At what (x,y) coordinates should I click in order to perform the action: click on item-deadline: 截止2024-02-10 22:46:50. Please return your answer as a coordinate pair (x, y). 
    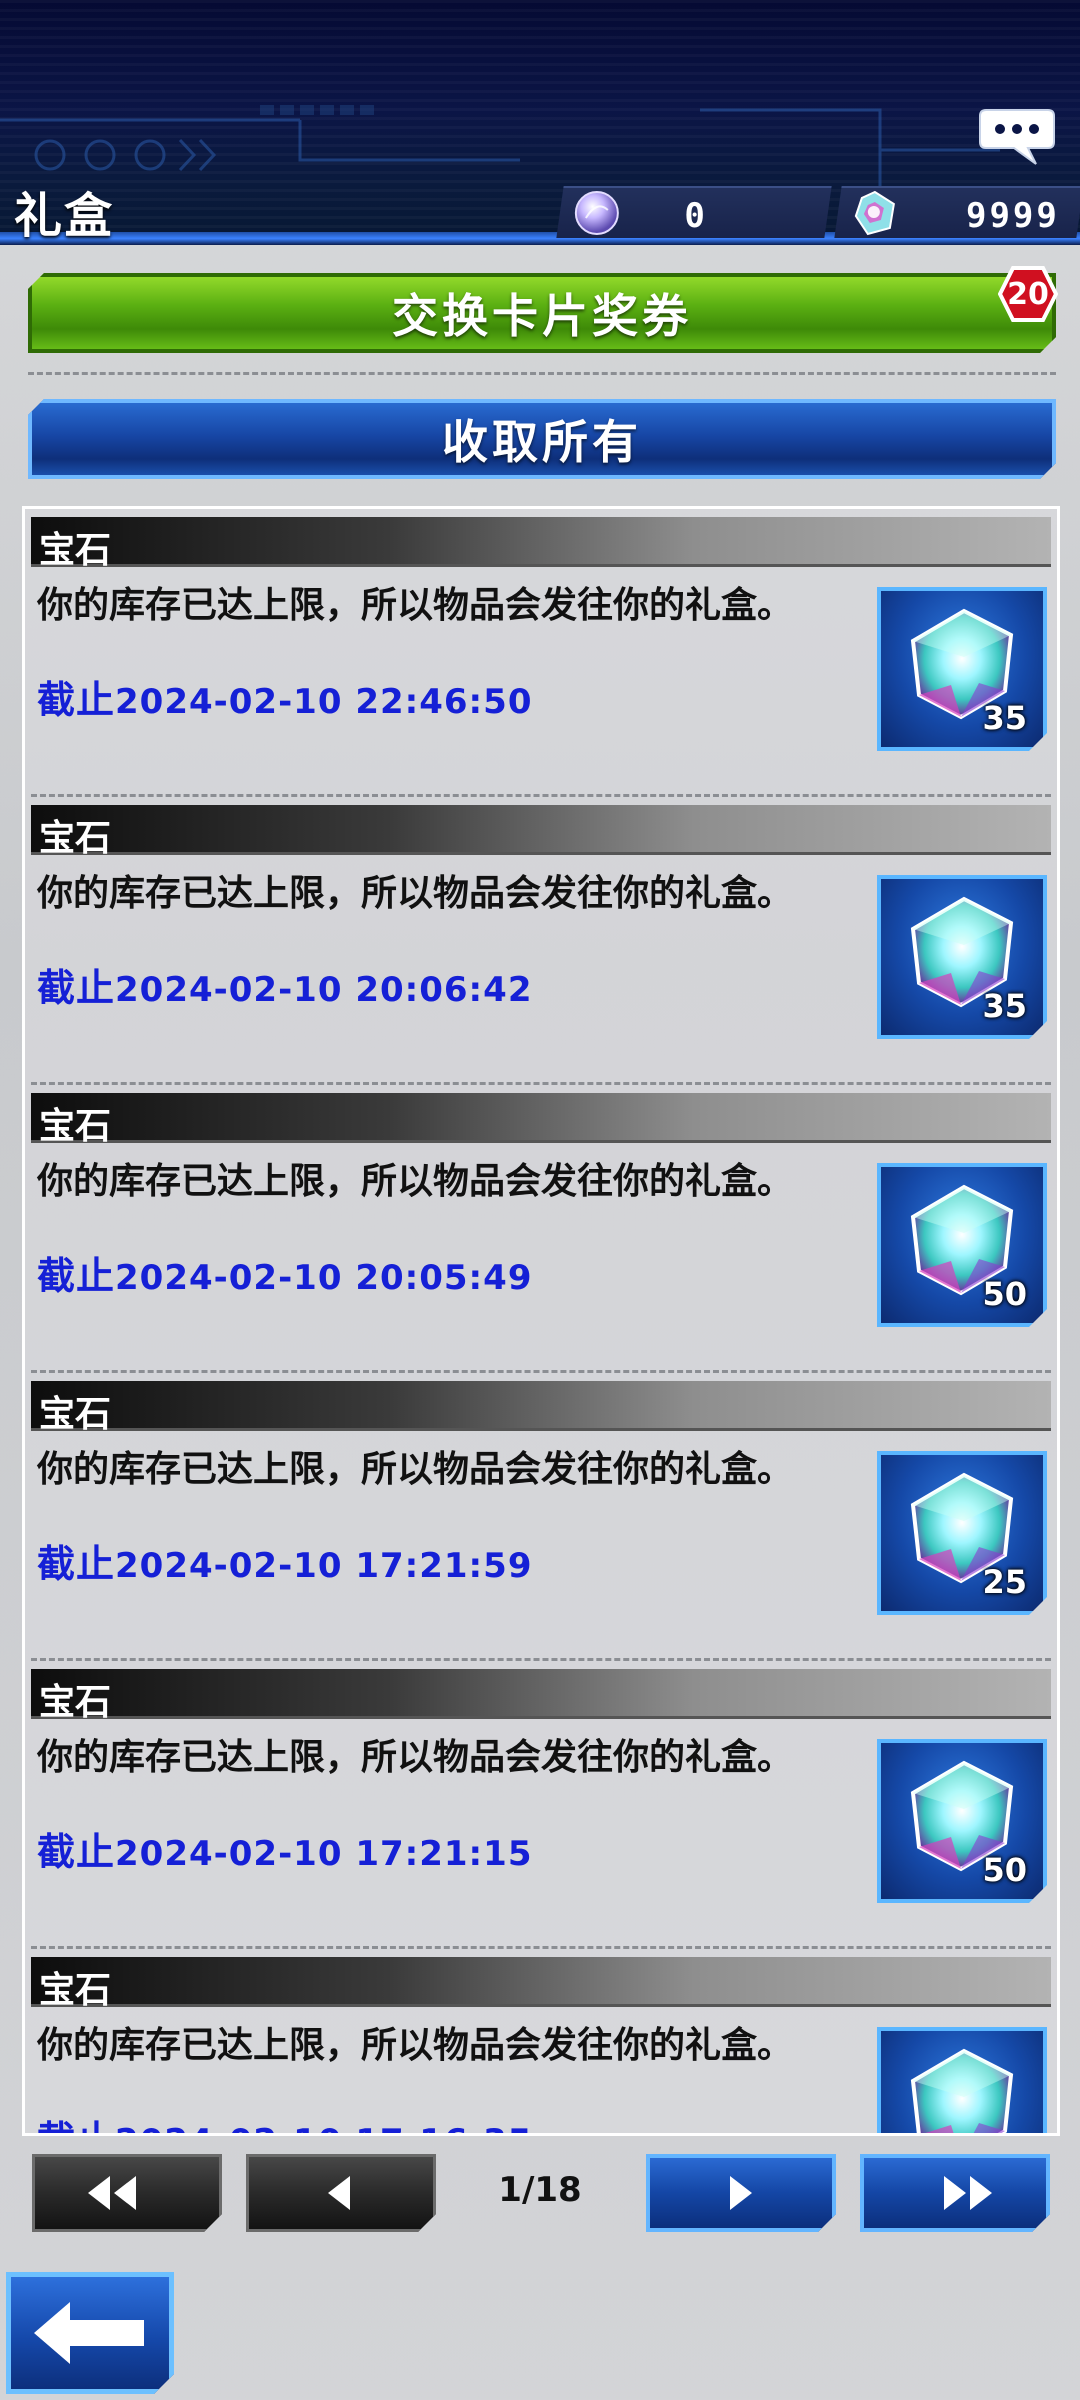
    Looking at the image, I should click on (284, 696).